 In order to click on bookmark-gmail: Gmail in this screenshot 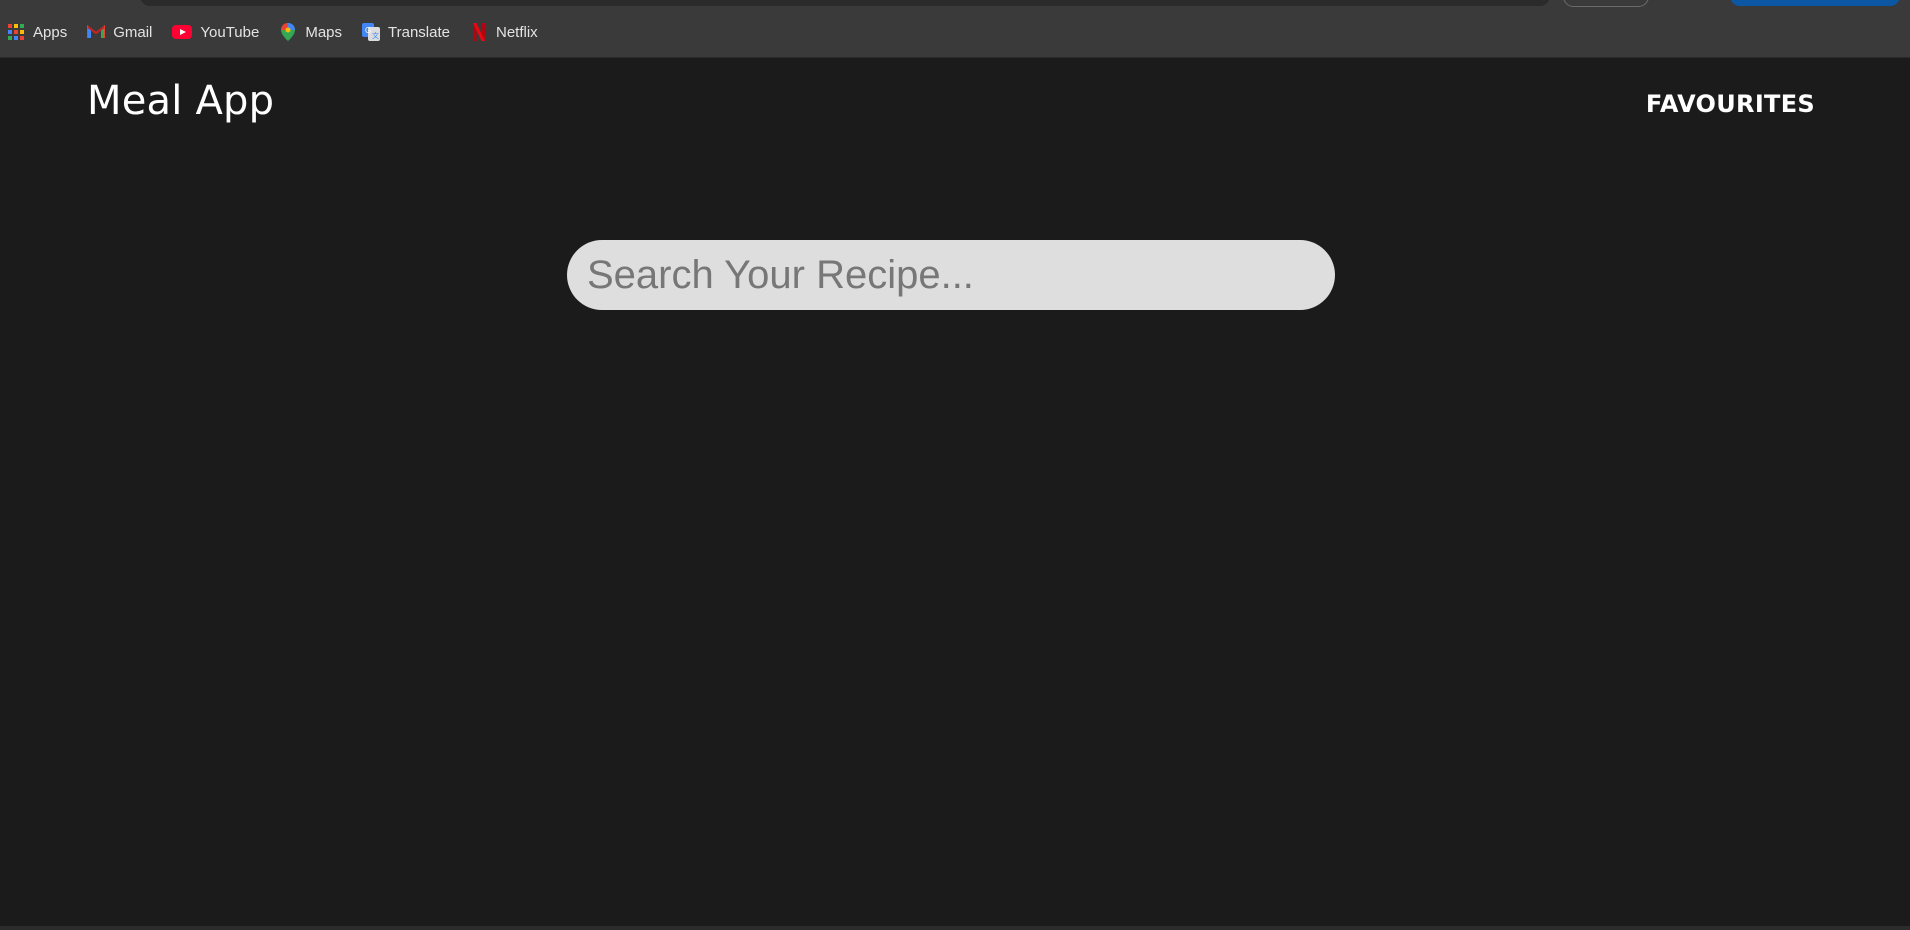, I will do `click(119, 32)`.